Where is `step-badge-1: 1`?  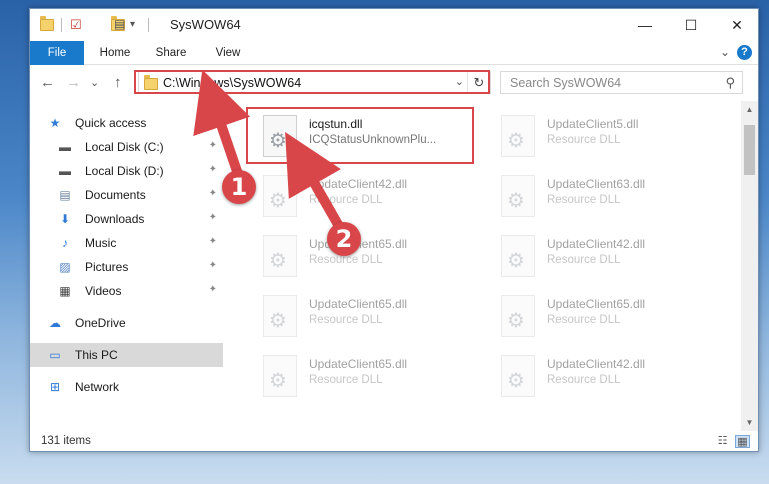
step-badge-1: 1 is located at coordinates (239, 187).